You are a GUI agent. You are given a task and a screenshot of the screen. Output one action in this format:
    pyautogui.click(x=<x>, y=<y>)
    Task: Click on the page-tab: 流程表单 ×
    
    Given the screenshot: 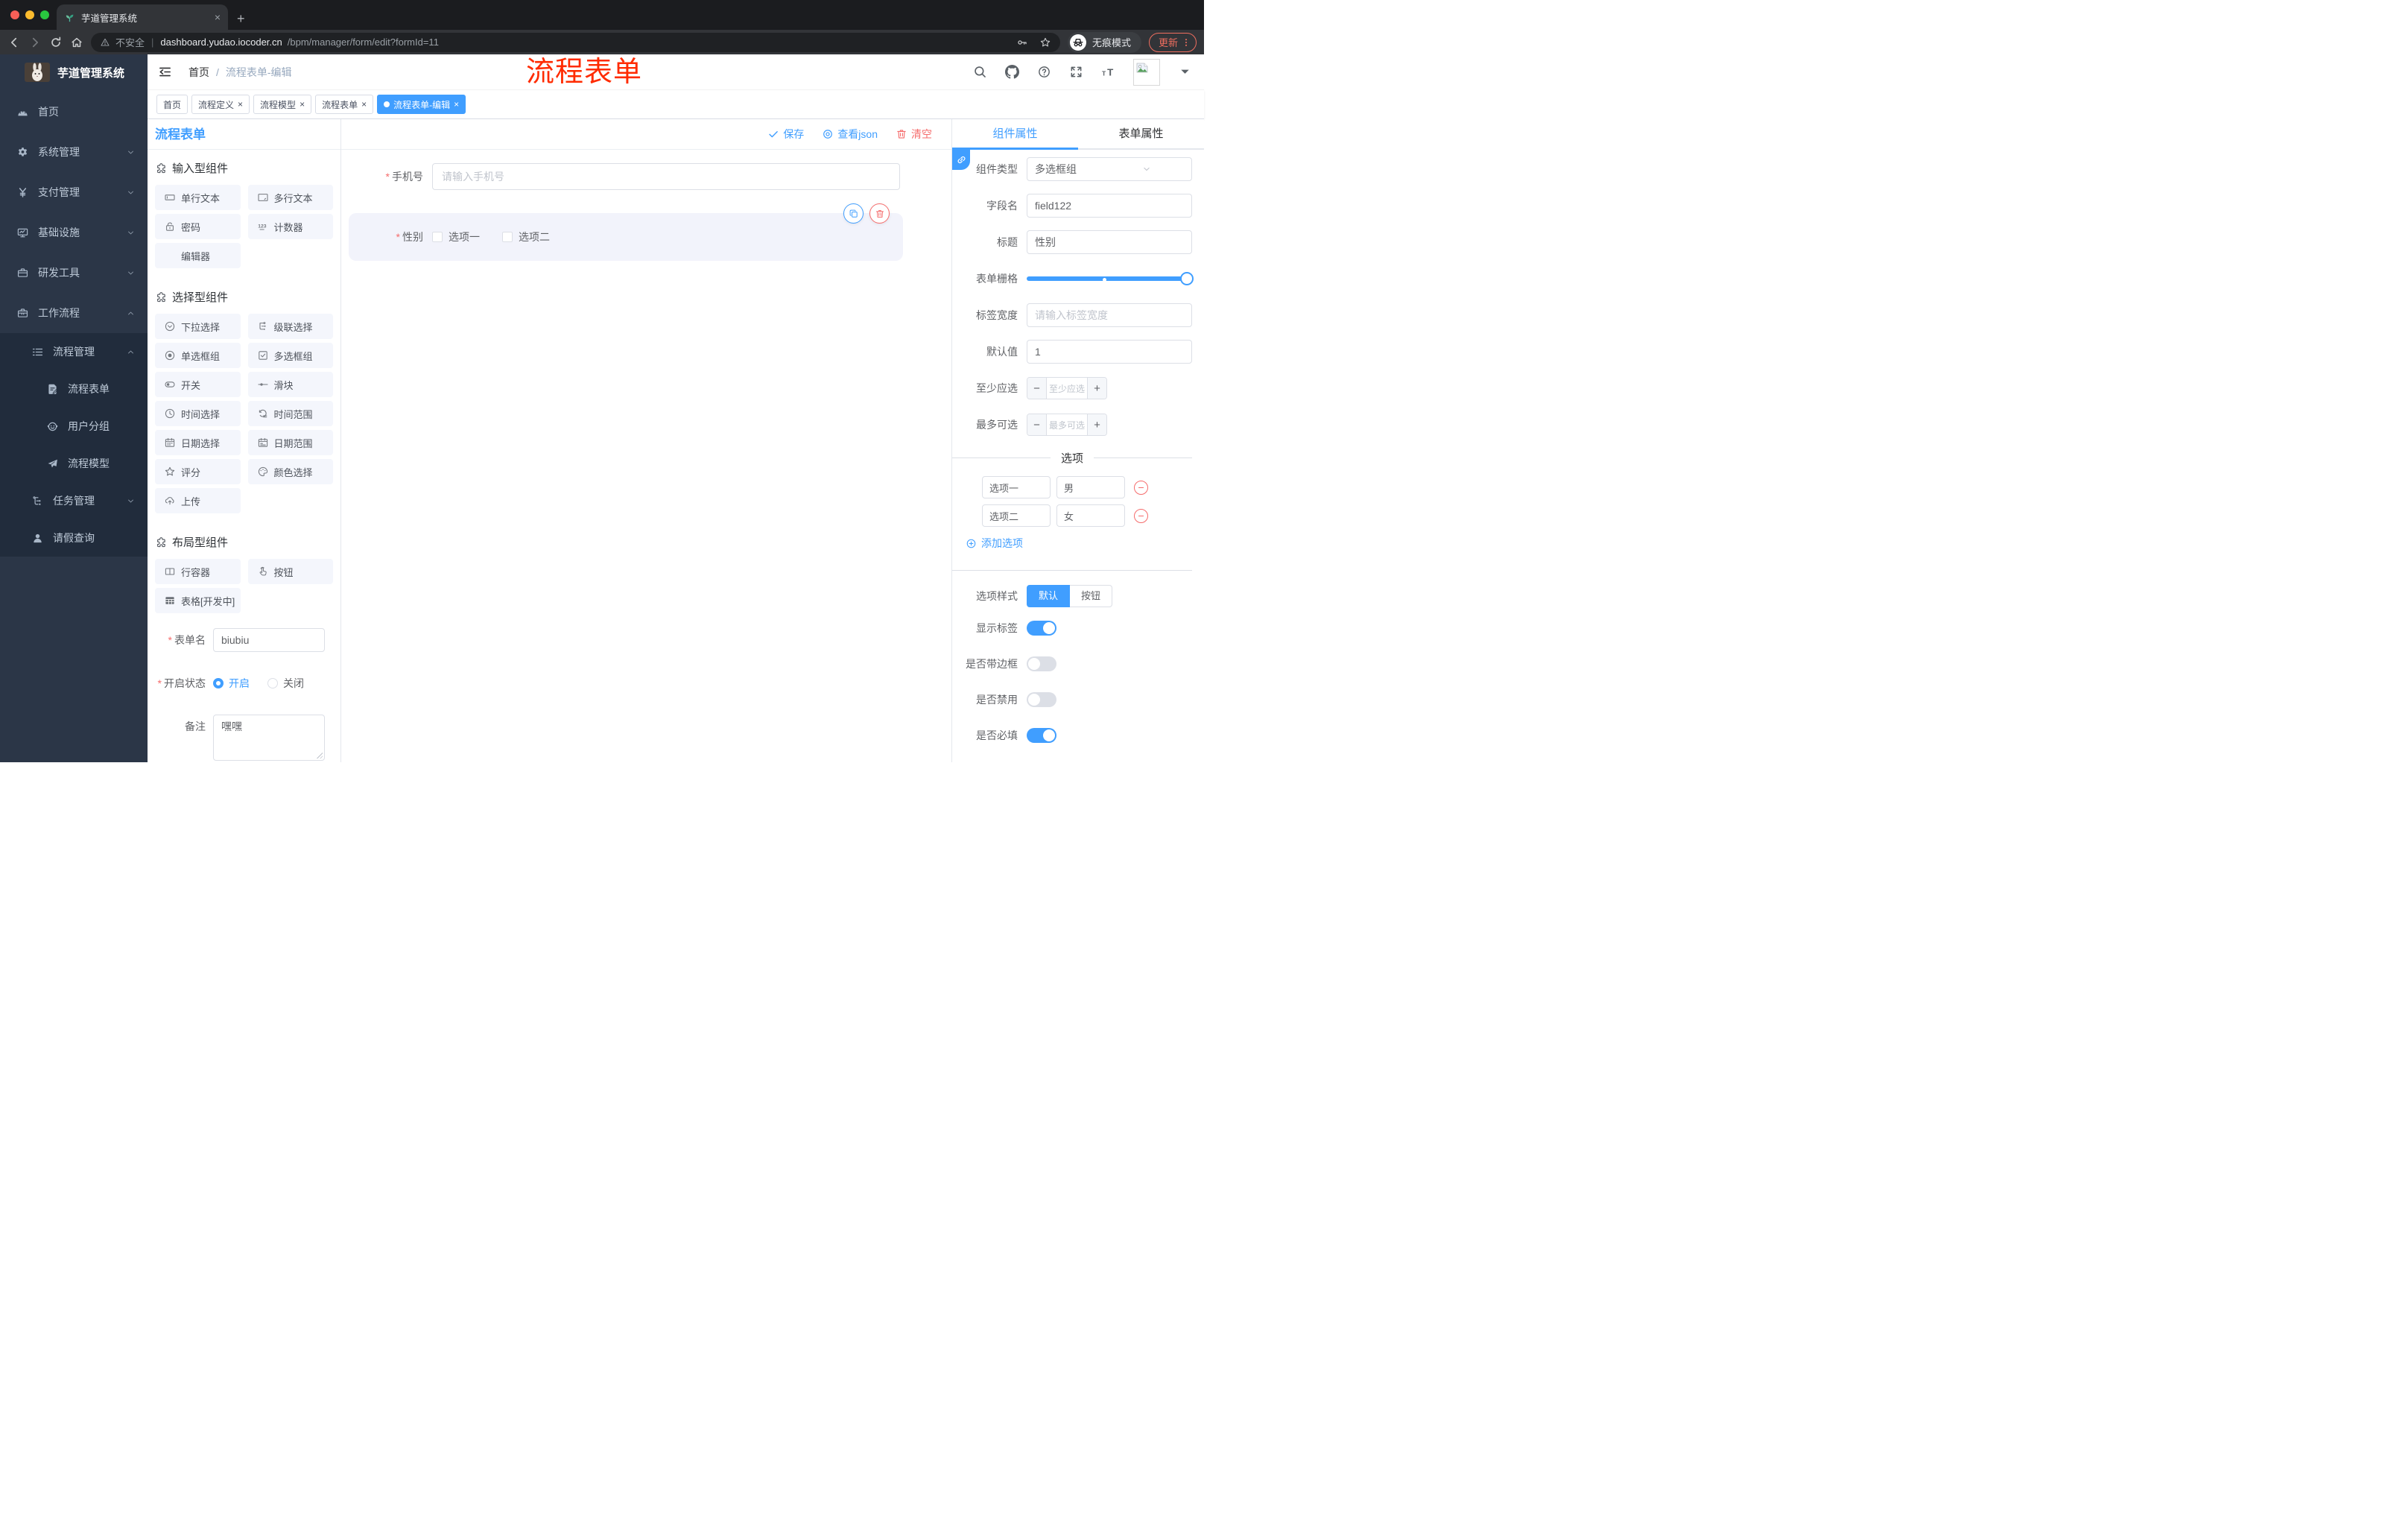 What is the action you would take?
    pyautogui.click(x=344, y=105)
    